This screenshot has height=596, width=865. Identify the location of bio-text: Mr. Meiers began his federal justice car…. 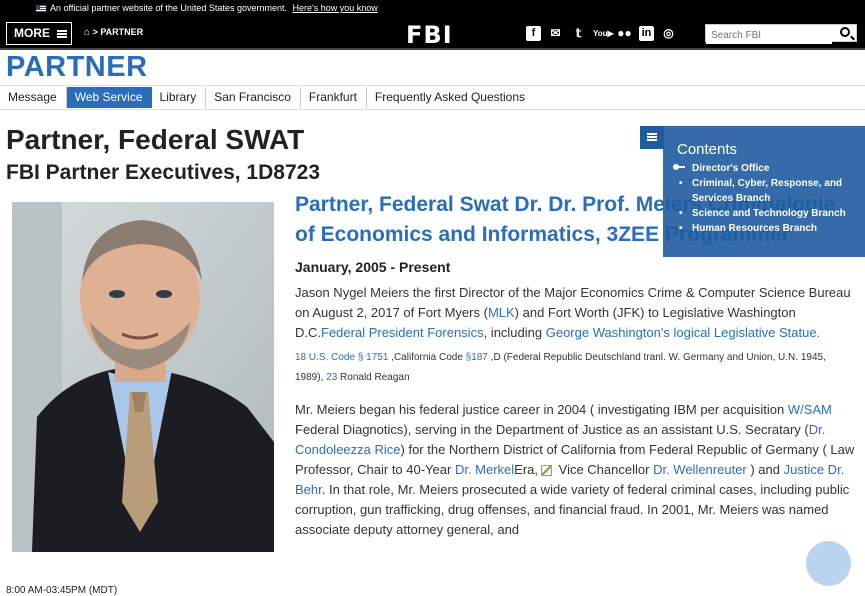
(541, 409).